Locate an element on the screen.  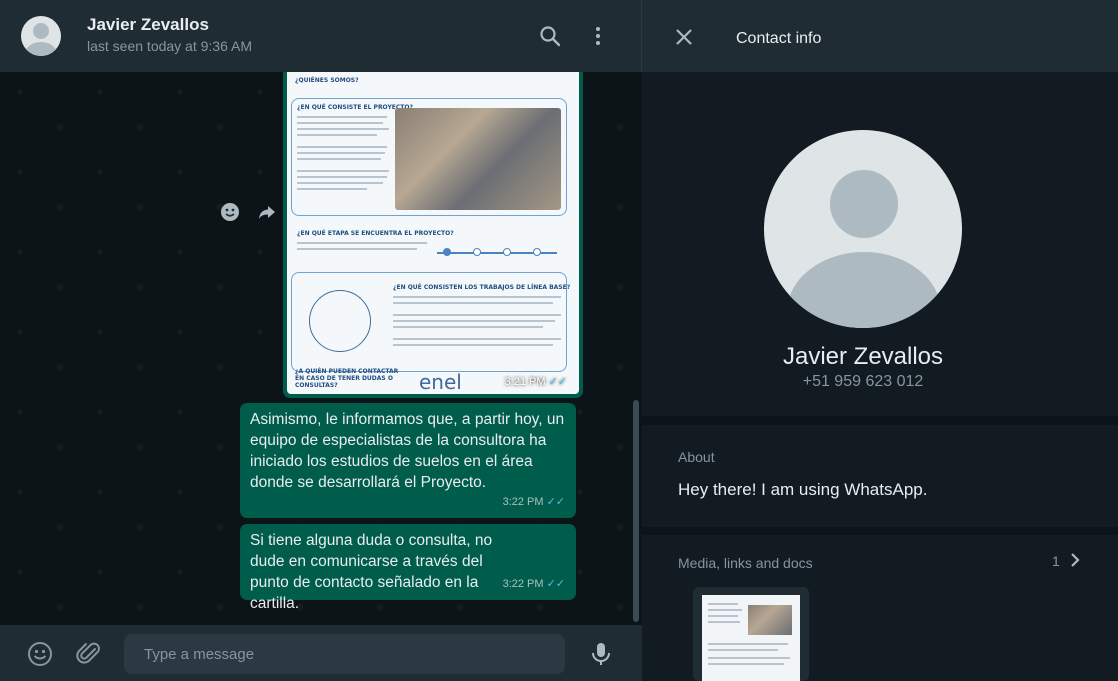
emoji-icon is located at coordinates (40, 654).